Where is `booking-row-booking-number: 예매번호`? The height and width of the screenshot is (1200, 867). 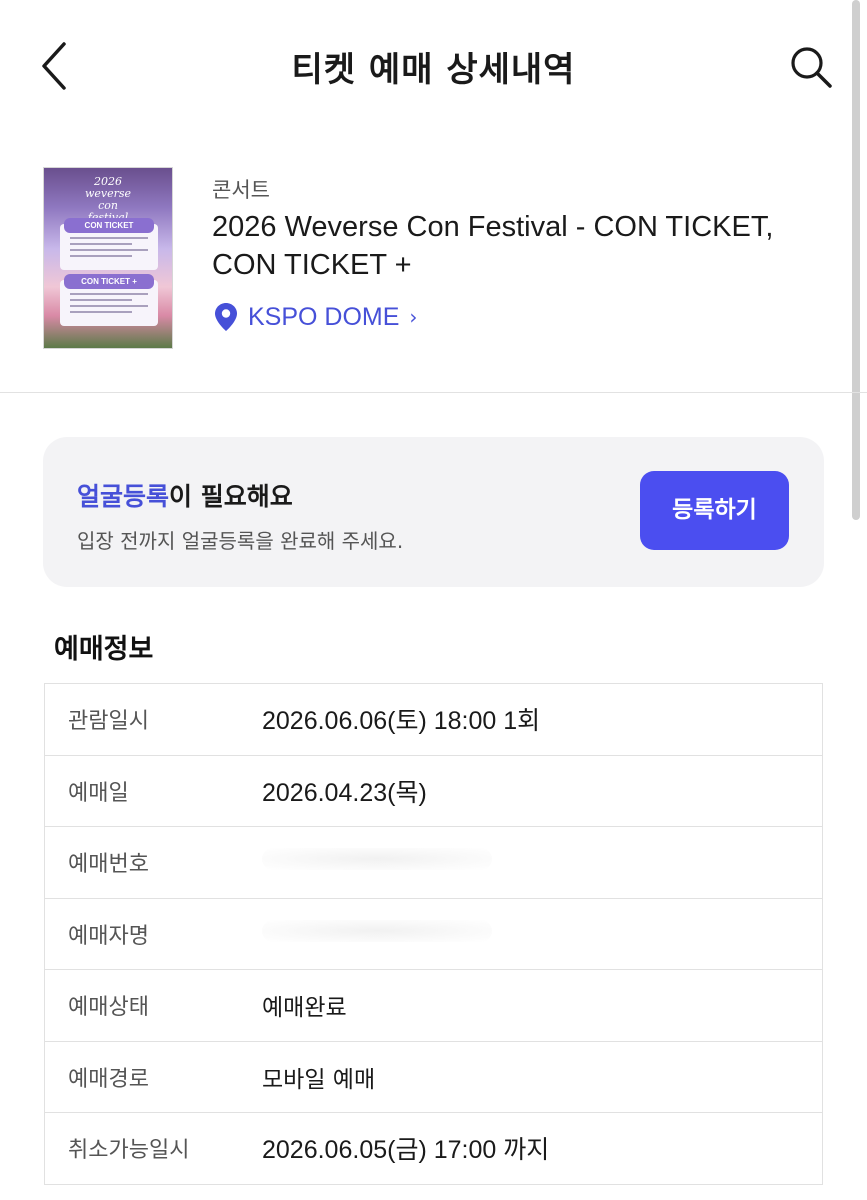 booking-row-booking-number: 예매번호 is located at coordinates (433, 863).